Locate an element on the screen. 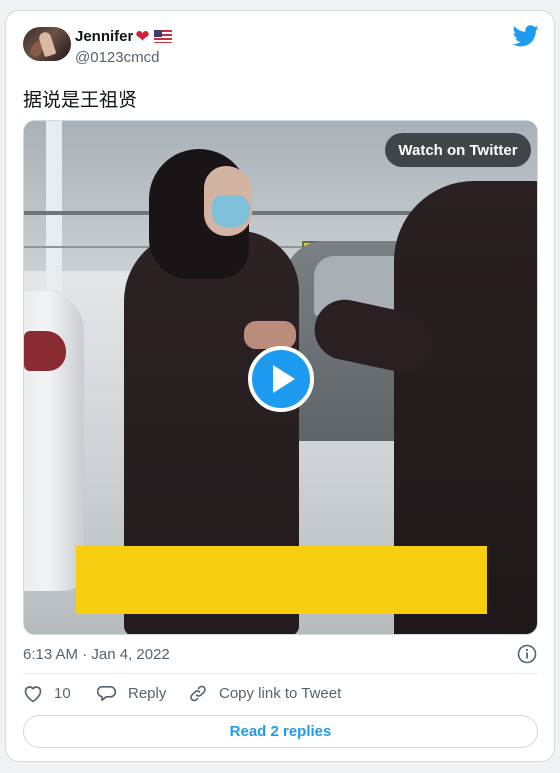 This screenshot has width=560, height=773. tweet-timestamp: 6:13 AM · Jan 4, 2022 is located at coordinates (96, 654).